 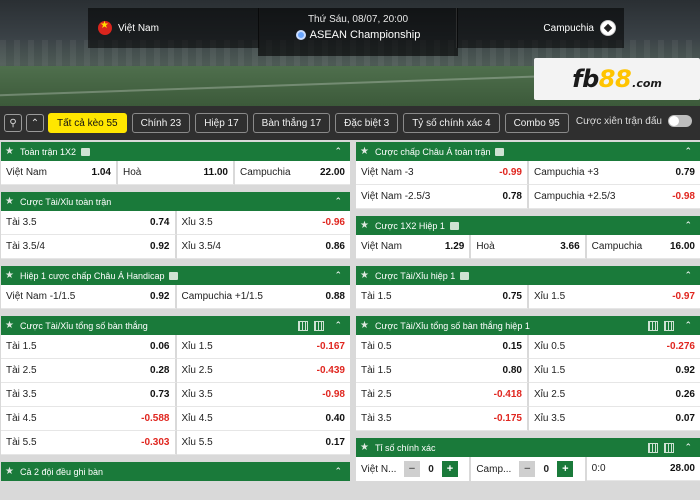 I want to click on market-header: ★ Cược Tài/Xỉu toàn trận ⌃, so click(x=175, y=201).